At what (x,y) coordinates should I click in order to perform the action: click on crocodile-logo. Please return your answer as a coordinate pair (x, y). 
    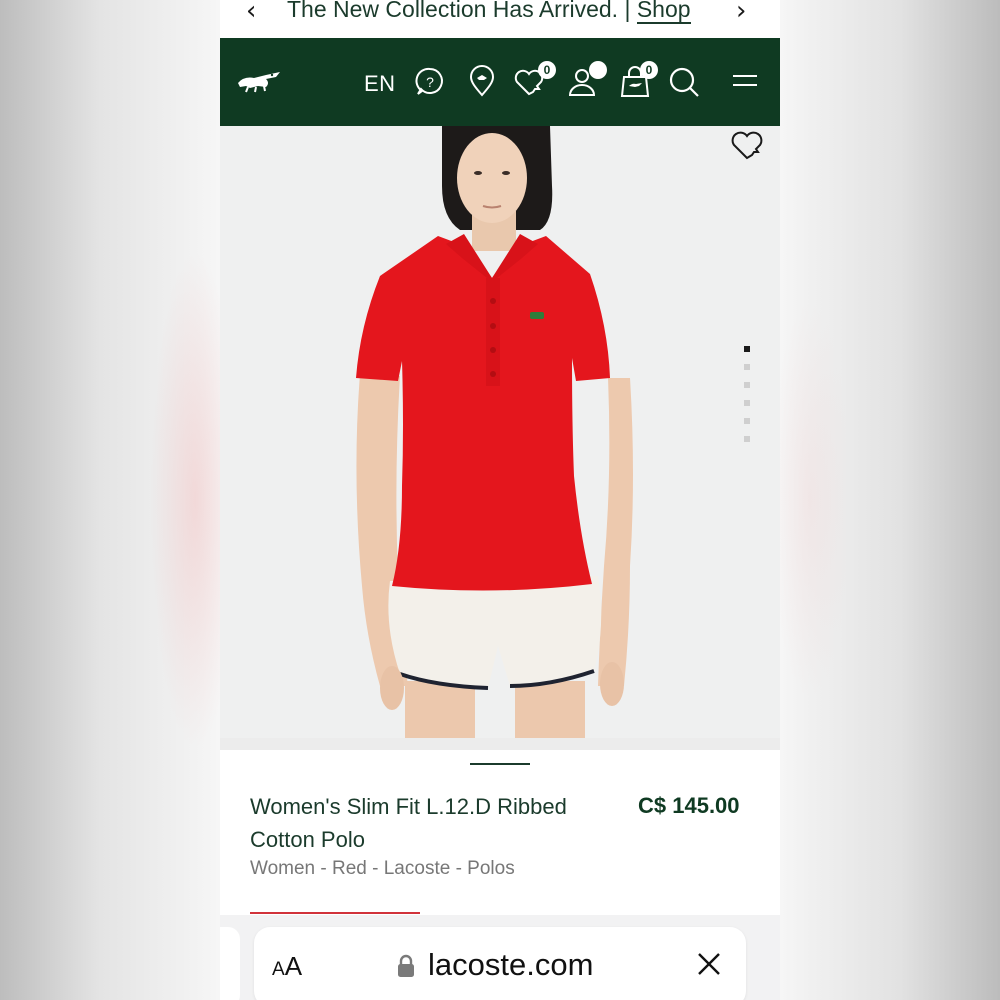
    Looking at the image, I should click on (259, 80).